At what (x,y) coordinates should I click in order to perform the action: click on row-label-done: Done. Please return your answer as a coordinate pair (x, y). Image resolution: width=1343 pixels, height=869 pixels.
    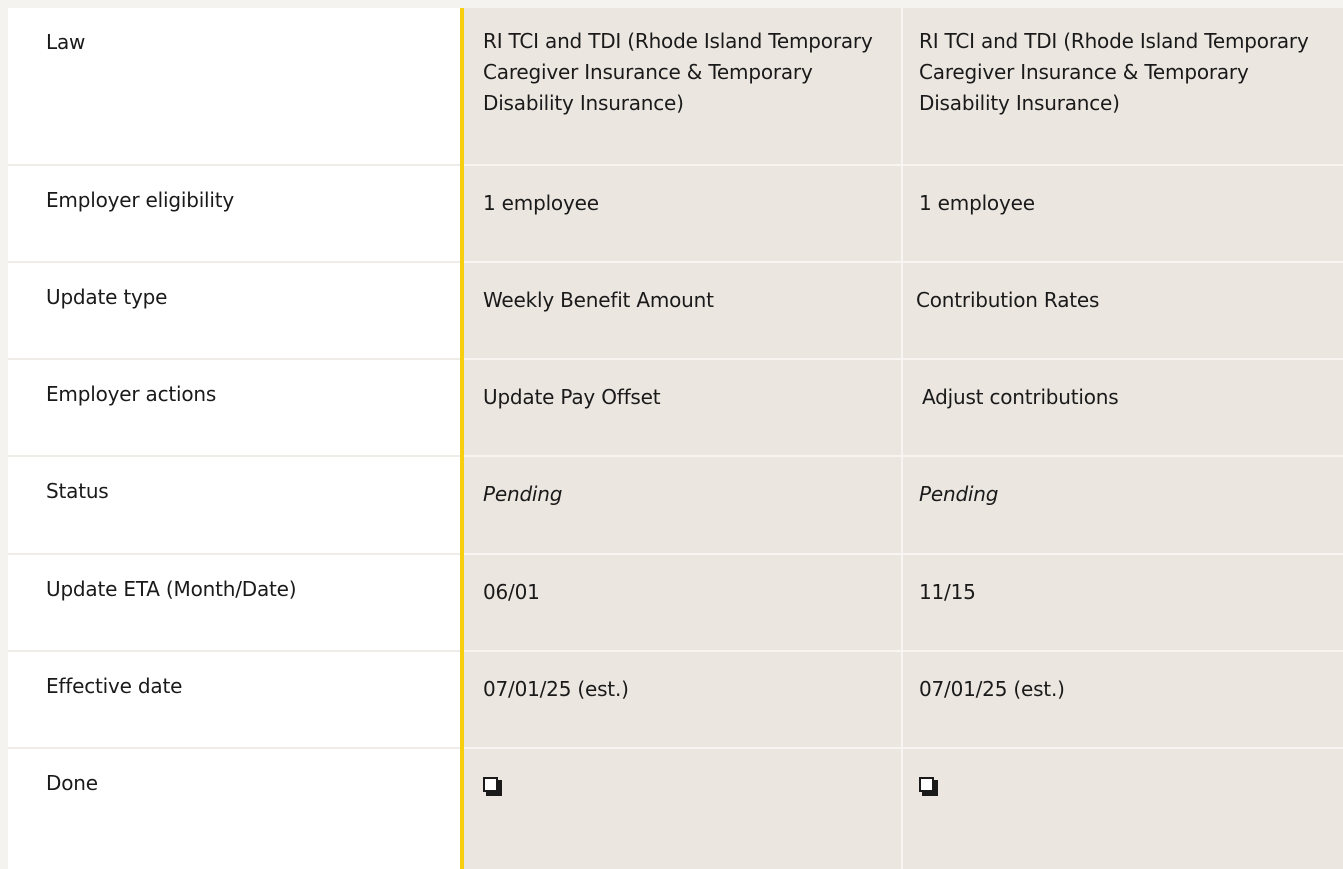
    Looking at the image, I should click on (234, 809).